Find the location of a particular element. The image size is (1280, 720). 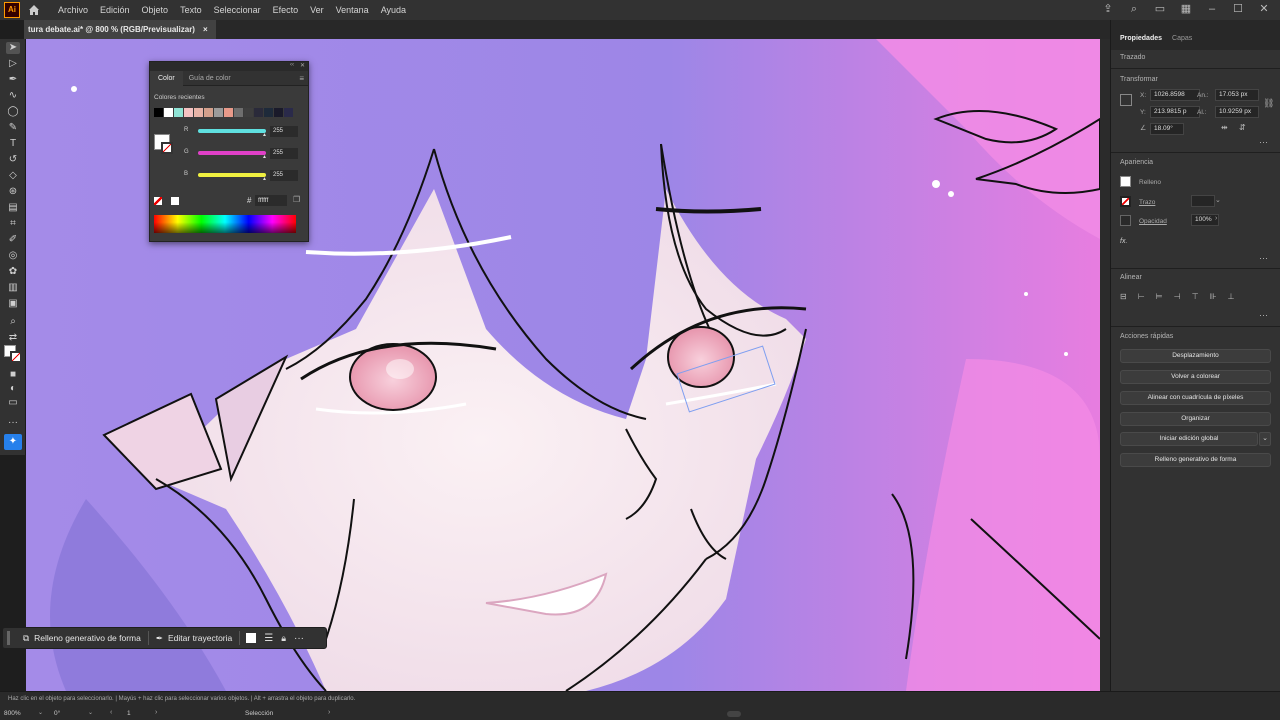

align-right-icon: ⊣ is located at coordinates (1177, 296).